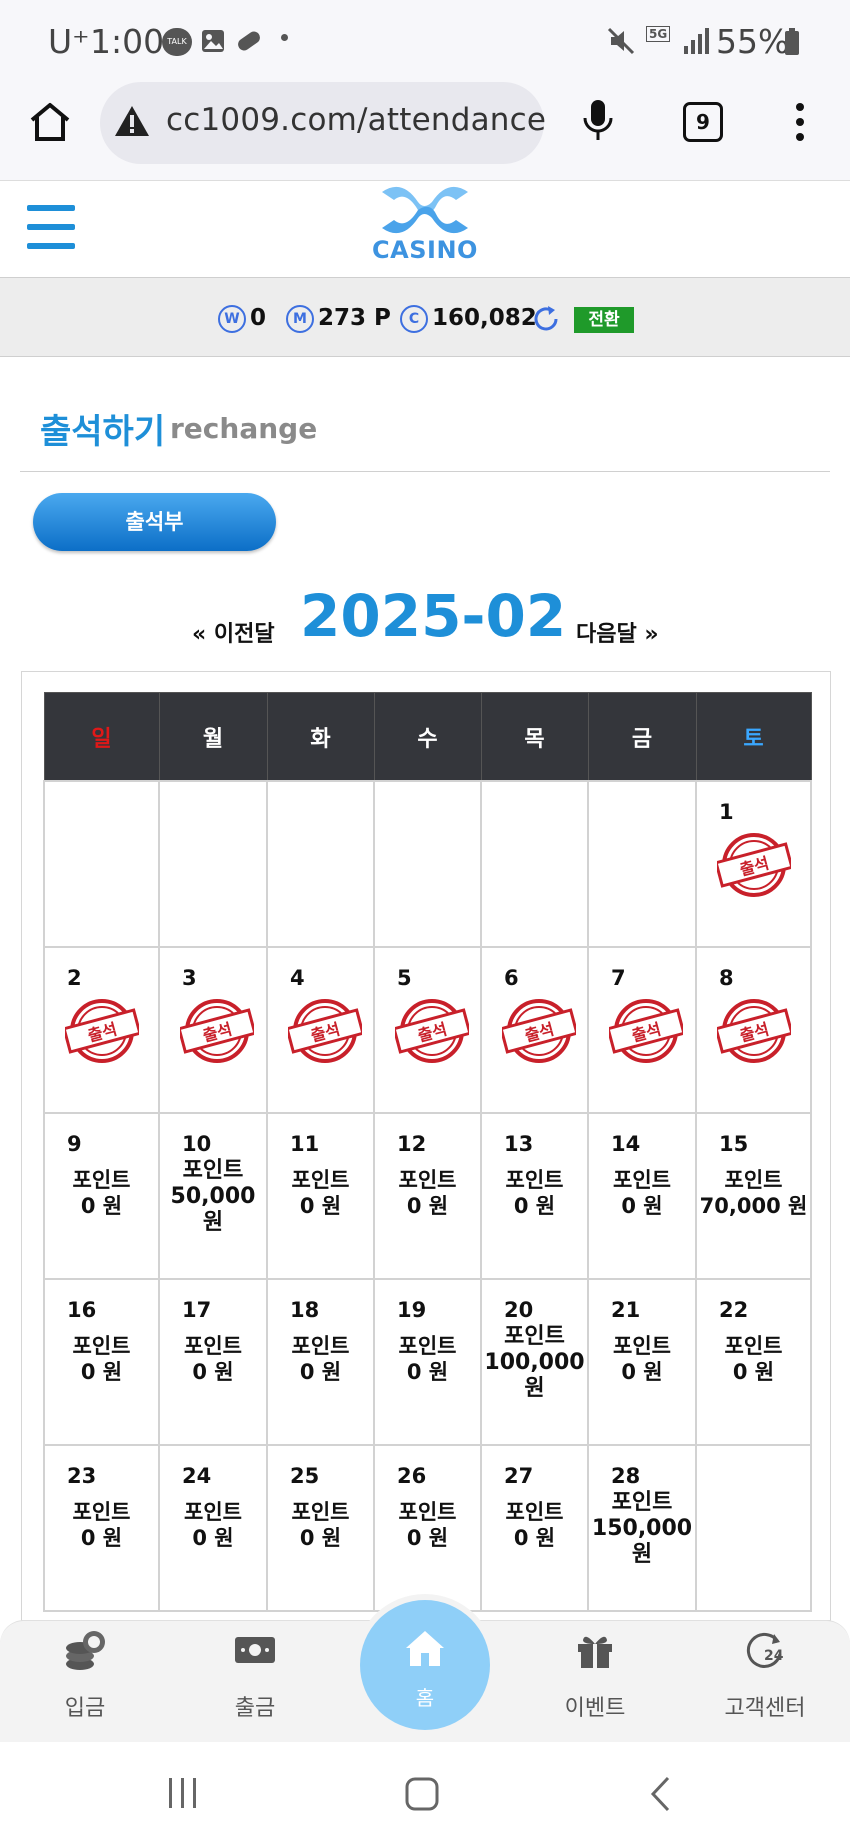 The height and width of the screenshot is (1842, 850). Describe the element at coordinates (753, 737) in the screenshot. I see `weekday-header-6: 토` at that location.